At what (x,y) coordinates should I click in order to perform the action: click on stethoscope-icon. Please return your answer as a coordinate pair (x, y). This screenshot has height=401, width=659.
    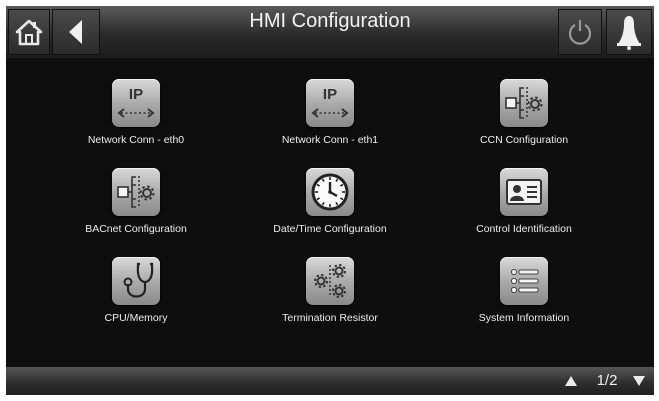
    Looking at the image, I should click on (136, 281).